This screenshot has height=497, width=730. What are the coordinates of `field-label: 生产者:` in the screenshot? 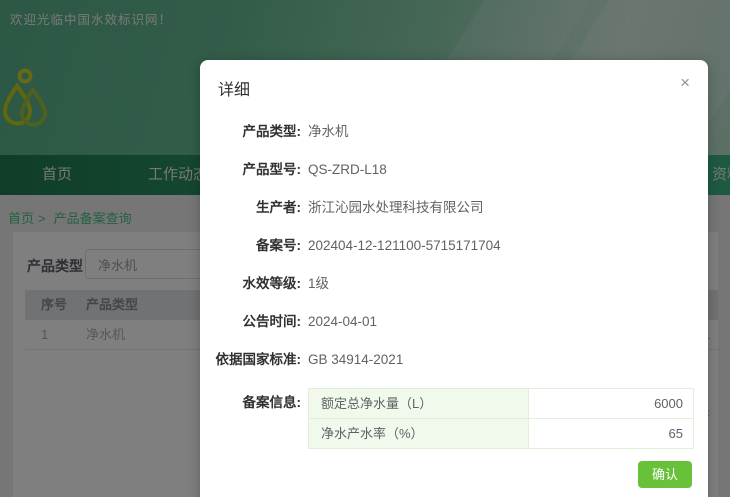 It's located at (278, 207).